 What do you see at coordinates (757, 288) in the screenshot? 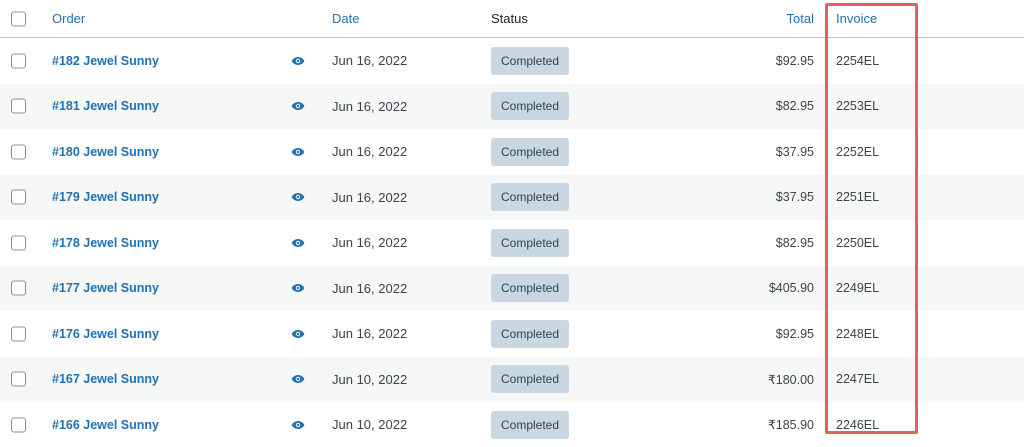
I see `total-cell: $405.90` at bounding box center [757, 288].